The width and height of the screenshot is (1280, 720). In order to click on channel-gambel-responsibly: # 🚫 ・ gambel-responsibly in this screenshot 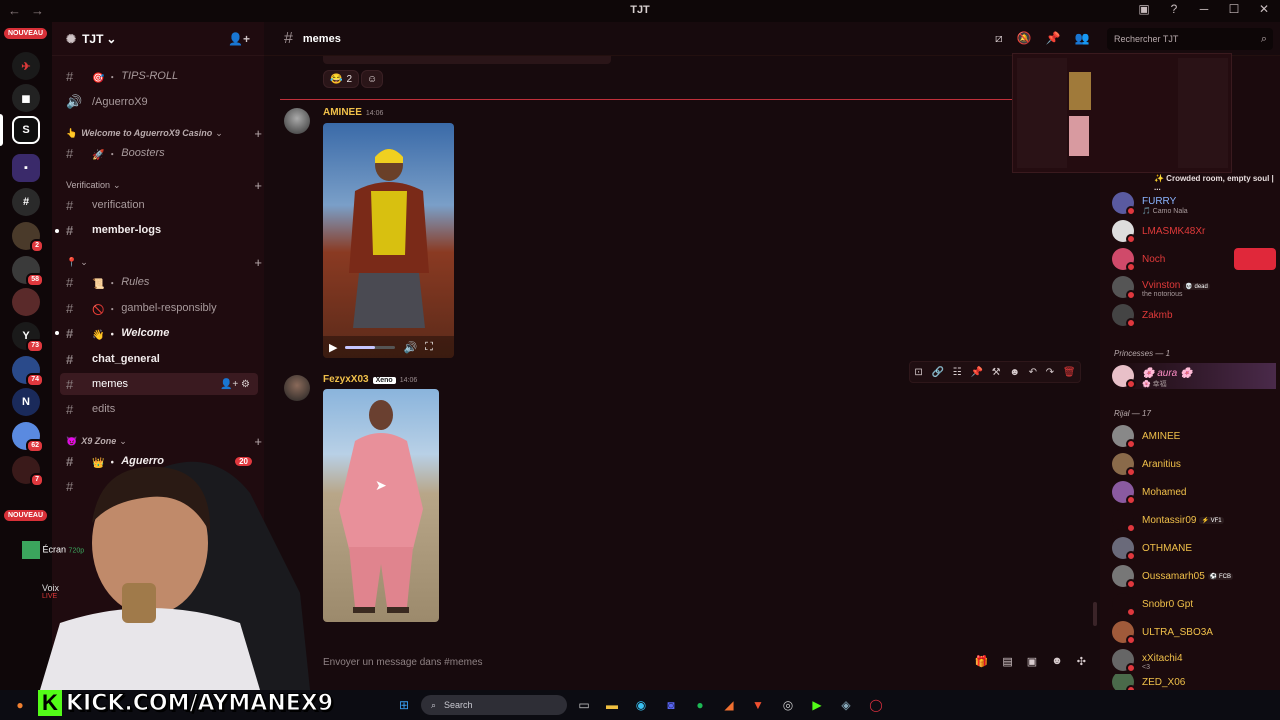, I will do `click(159, 308)`.